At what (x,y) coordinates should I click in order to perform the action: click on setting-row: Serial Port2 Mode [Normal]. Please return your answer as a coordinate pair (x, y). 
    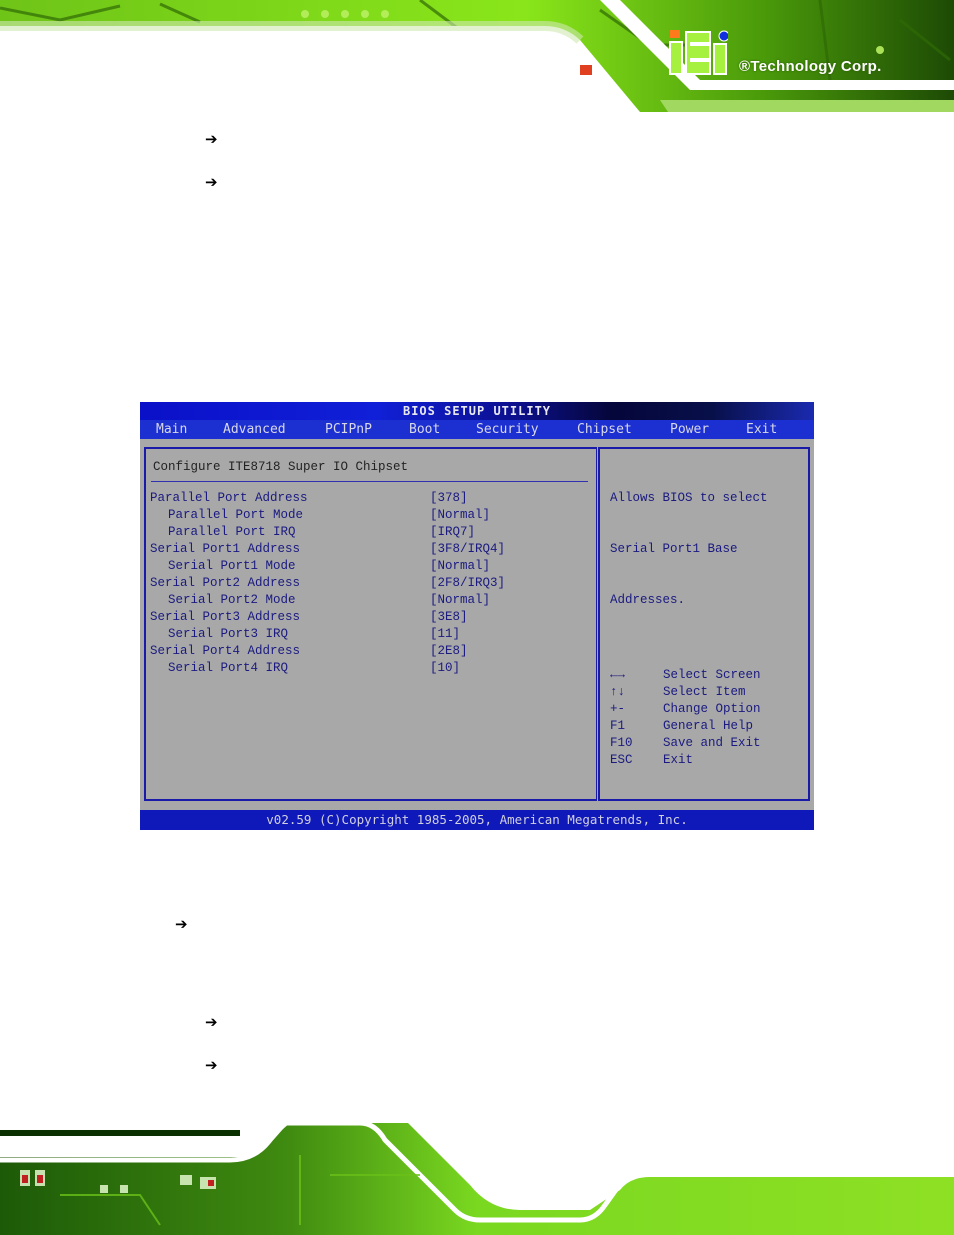
    Looking at the image, I should click on (370, 600).